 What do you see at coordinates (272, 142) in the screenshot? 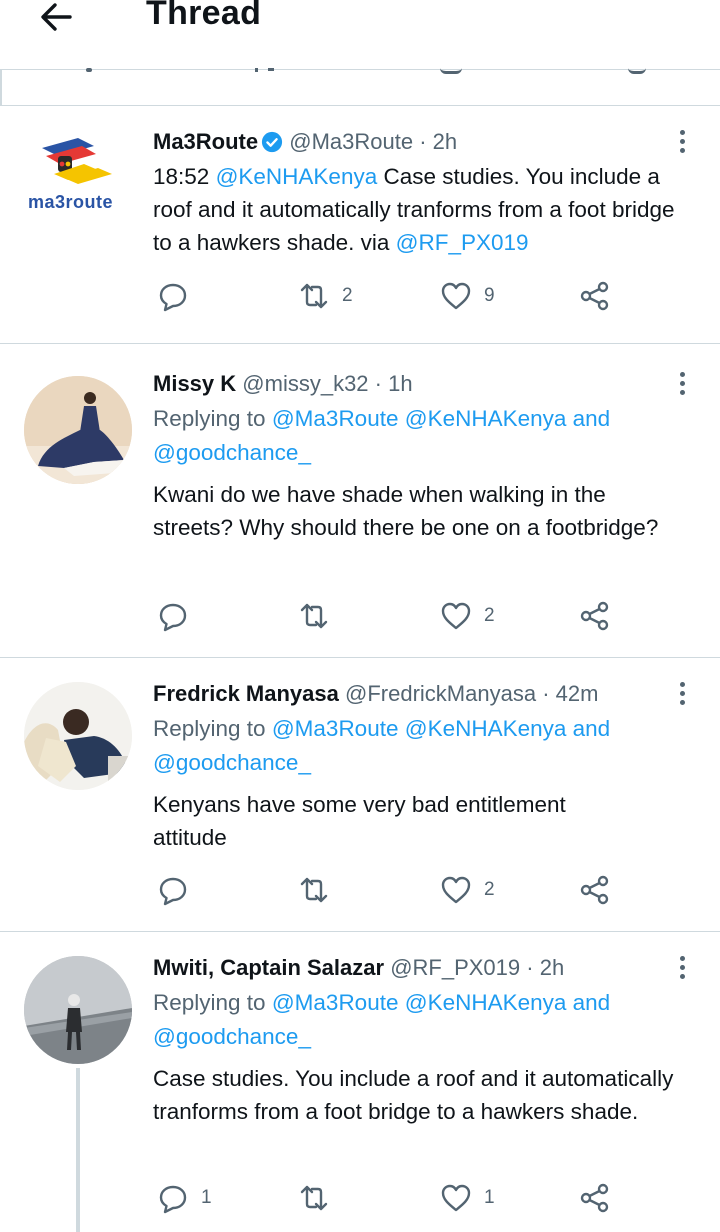
I see `verified-badge-icon` at bounding box center [272, 142].